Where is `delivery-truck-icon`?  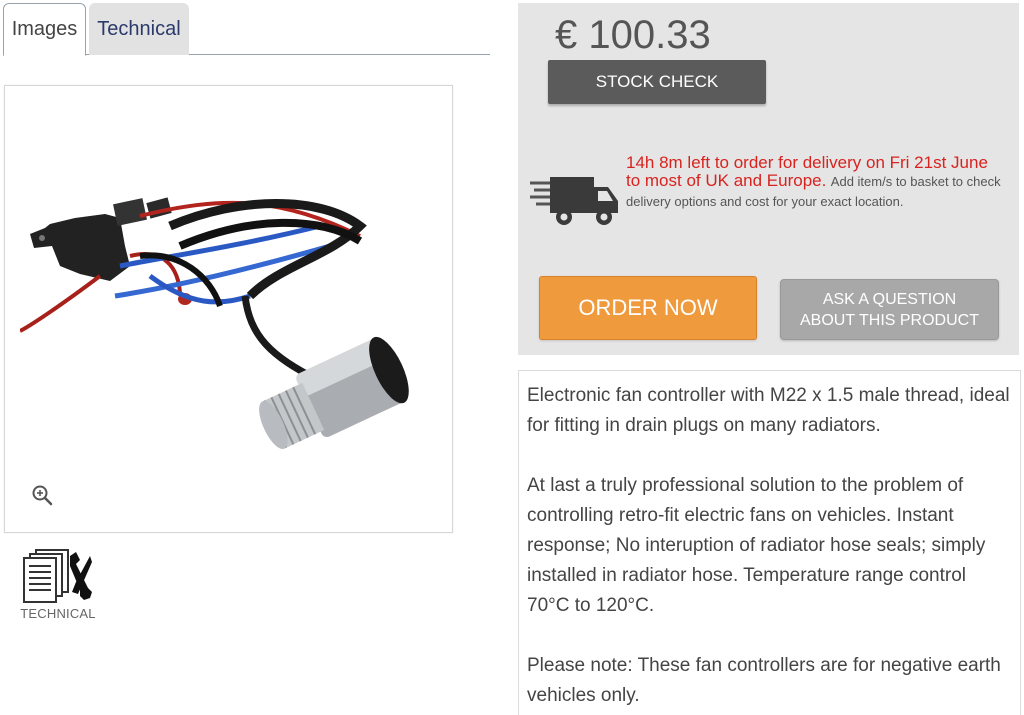 delivery-truck-icon is located at coordinates (574, 201).